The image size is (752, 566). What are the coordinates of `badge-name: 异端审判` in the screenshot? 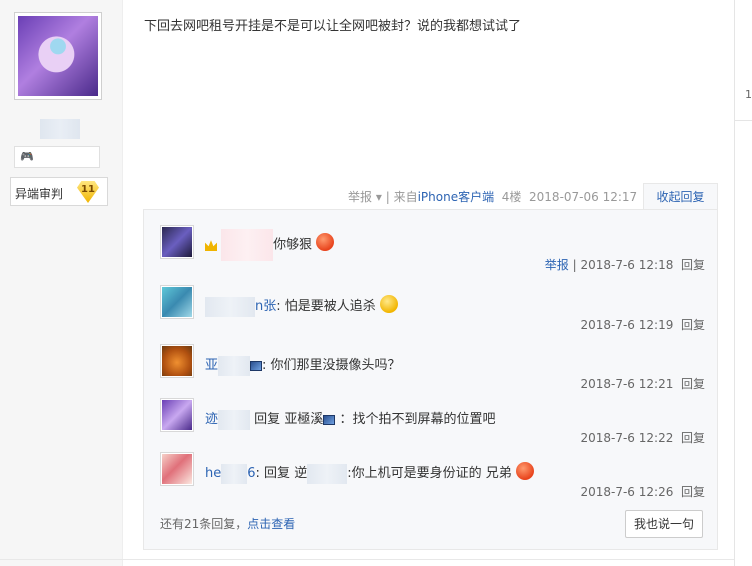 It's located at (39, 194).